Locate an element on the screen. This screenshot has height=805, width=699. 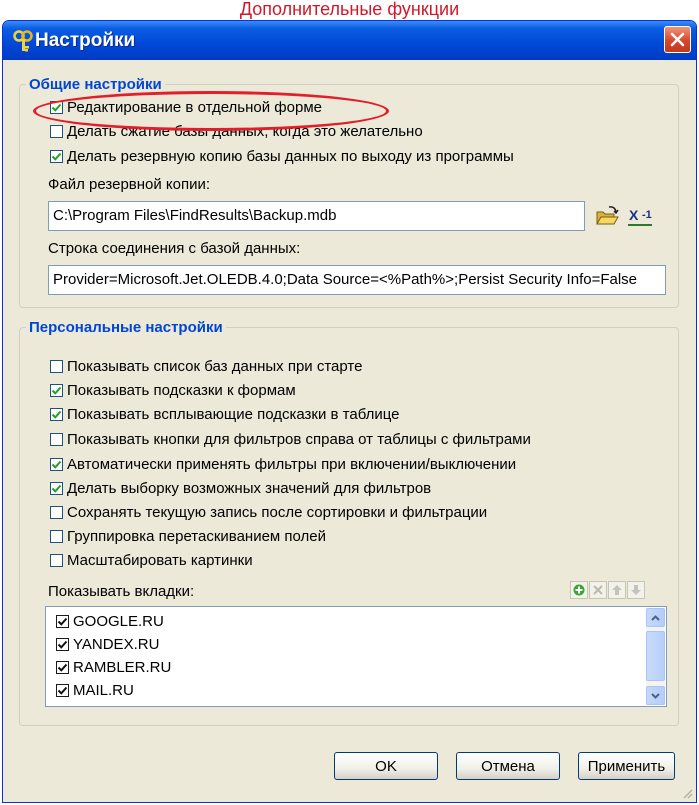
option-scale-images: Масштабировать картинки is located at coordinates (151, 560).